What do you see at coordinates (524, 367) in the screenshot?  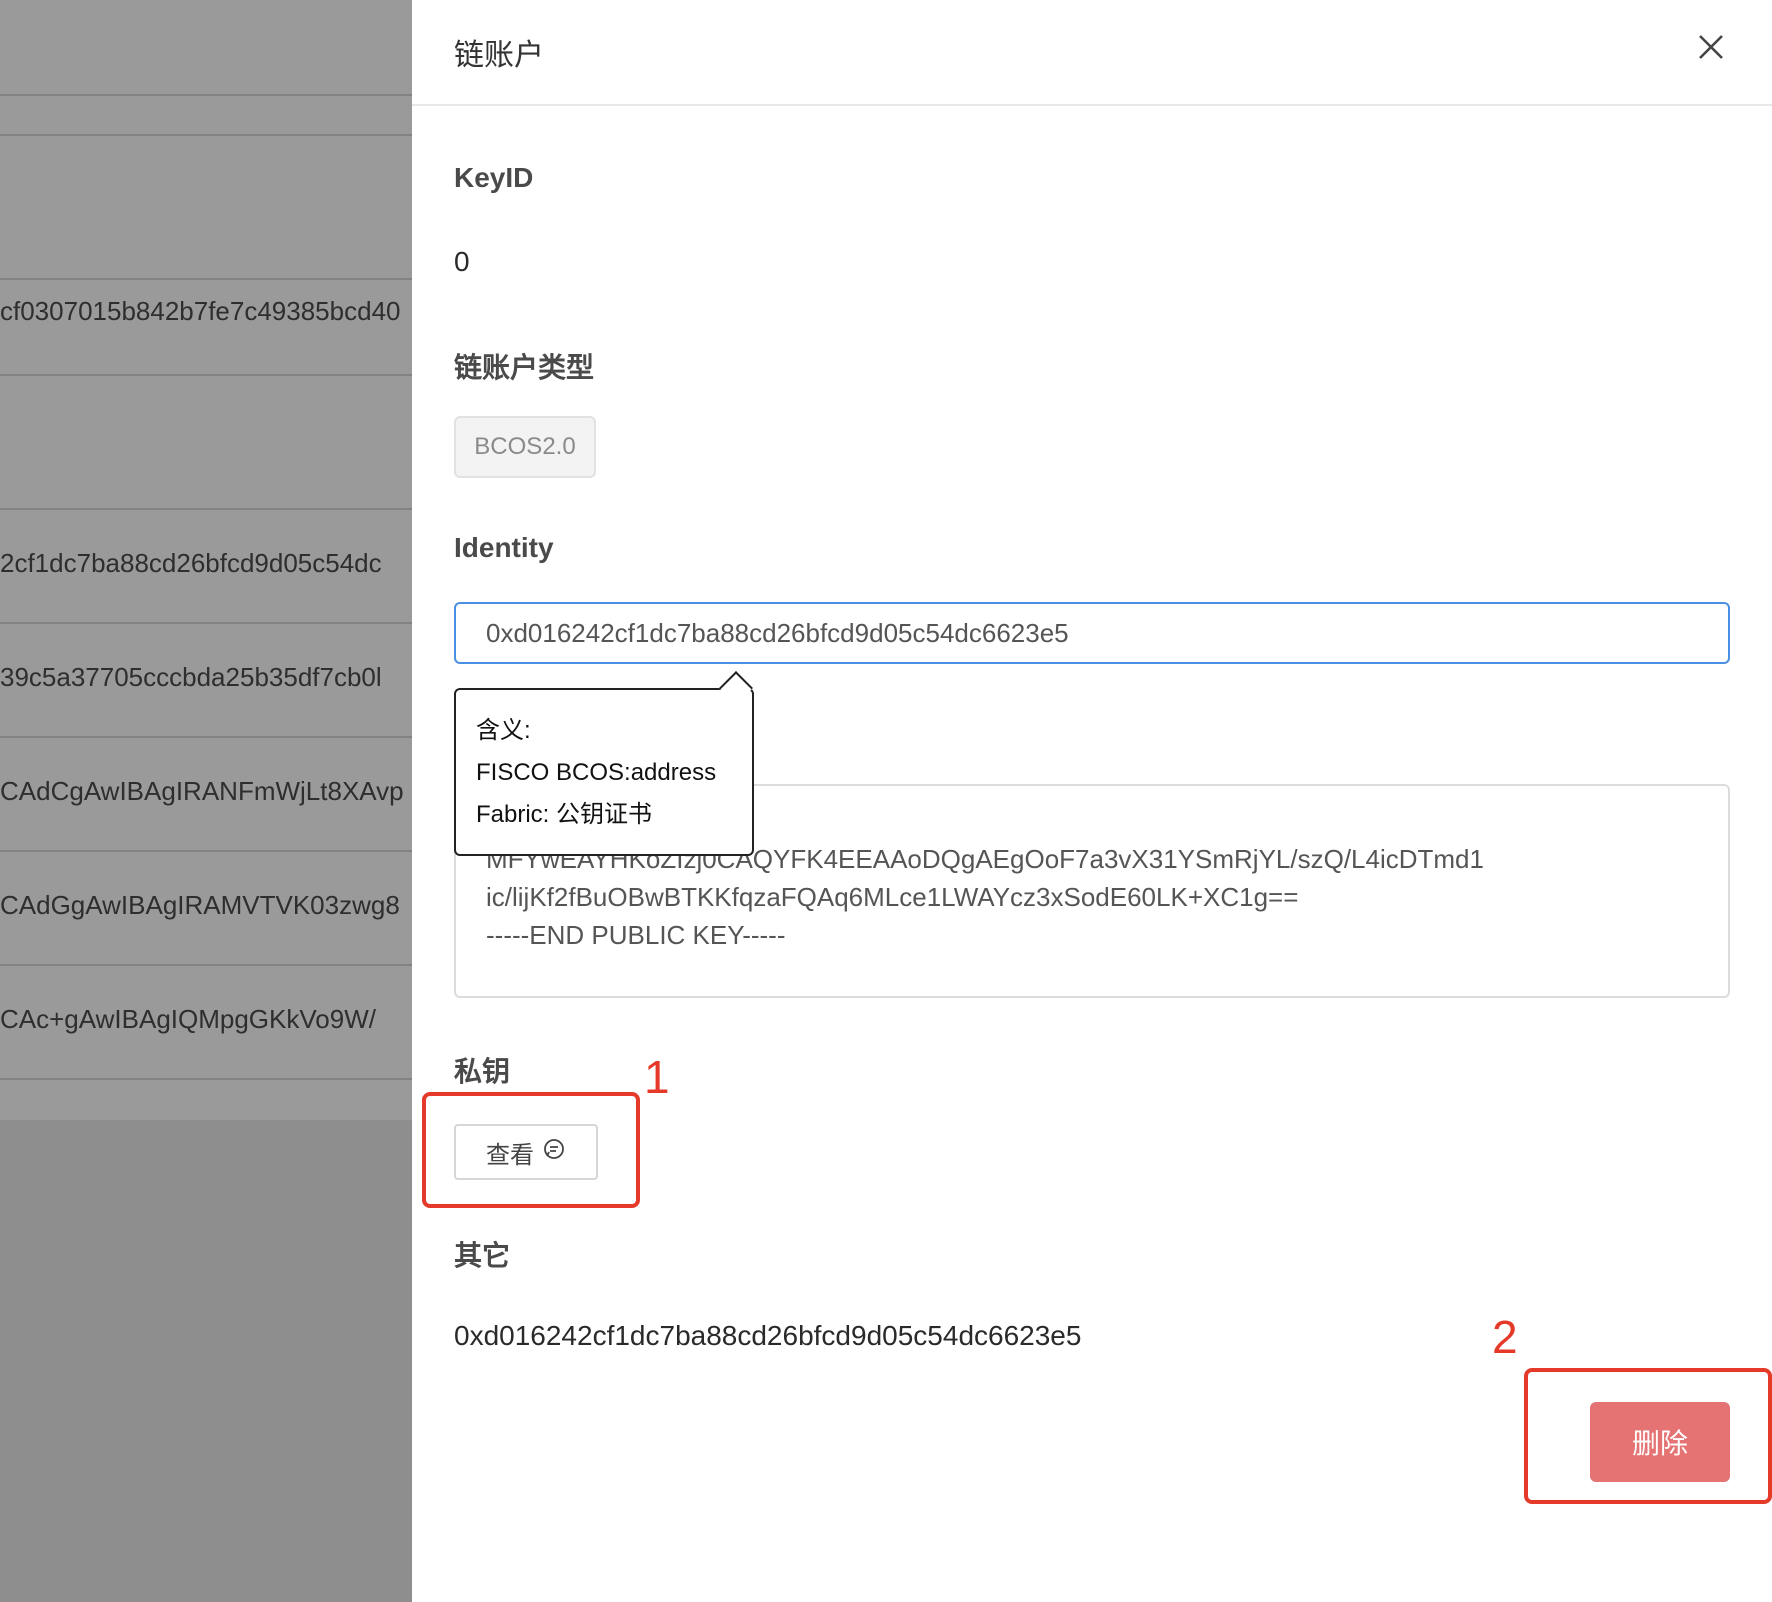 I see `account-type-label: 链账户类型` at bounding box center [524, 367].